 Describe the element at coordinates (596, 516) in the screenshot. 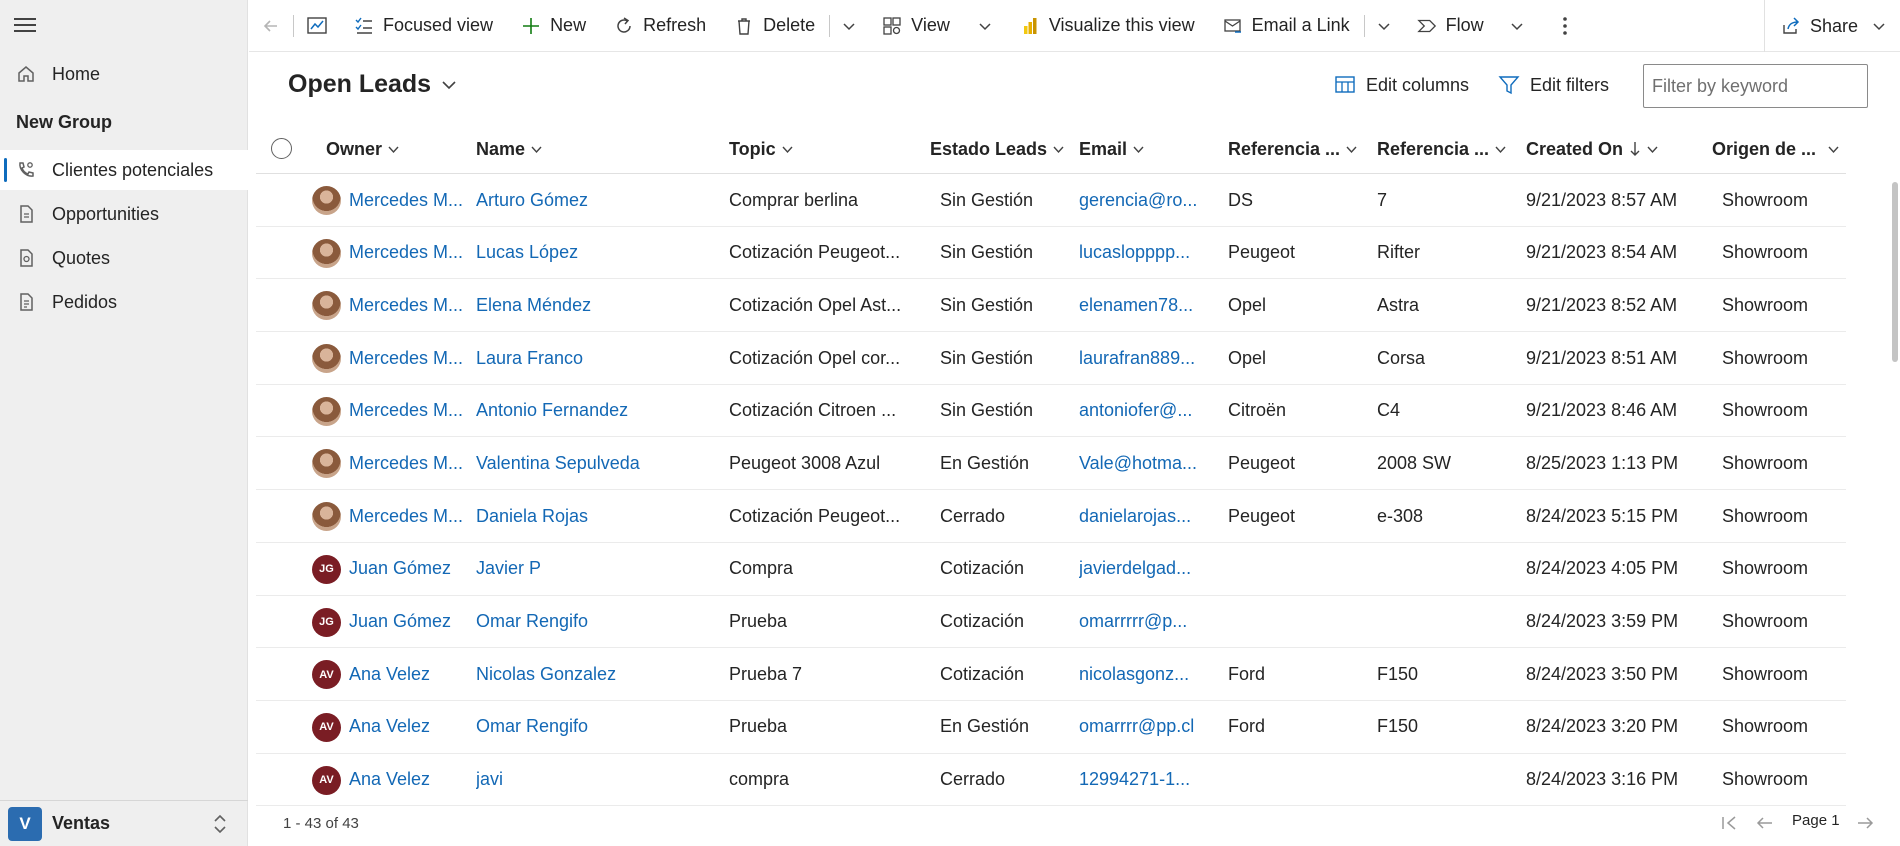

I see `lead-name-link: Daniela Rojas` at that location.